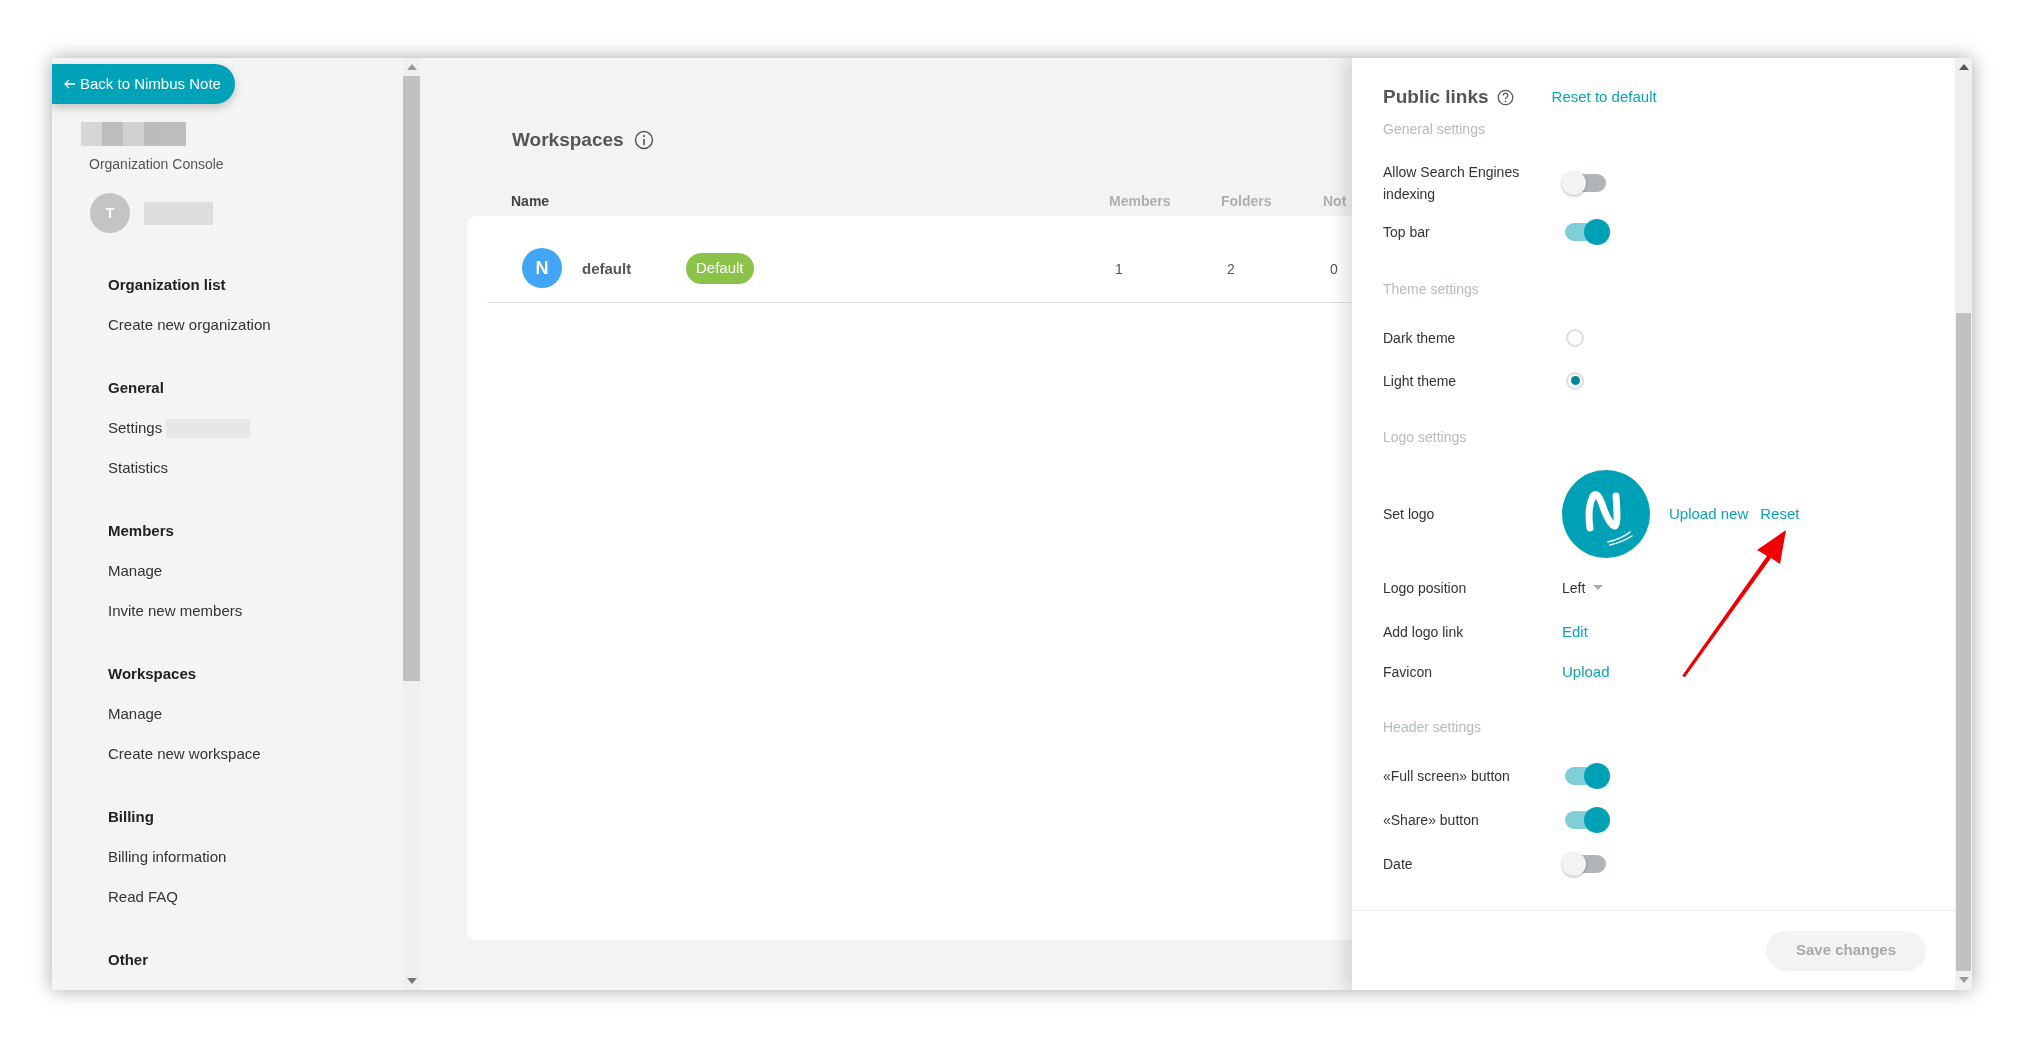 The width and height of the screenshot is (2024, 1047). What do you see at coordinates (1407, 232) in the screenshot?
I see `setting-label: Top bar` at bounding box center [1407, 232].